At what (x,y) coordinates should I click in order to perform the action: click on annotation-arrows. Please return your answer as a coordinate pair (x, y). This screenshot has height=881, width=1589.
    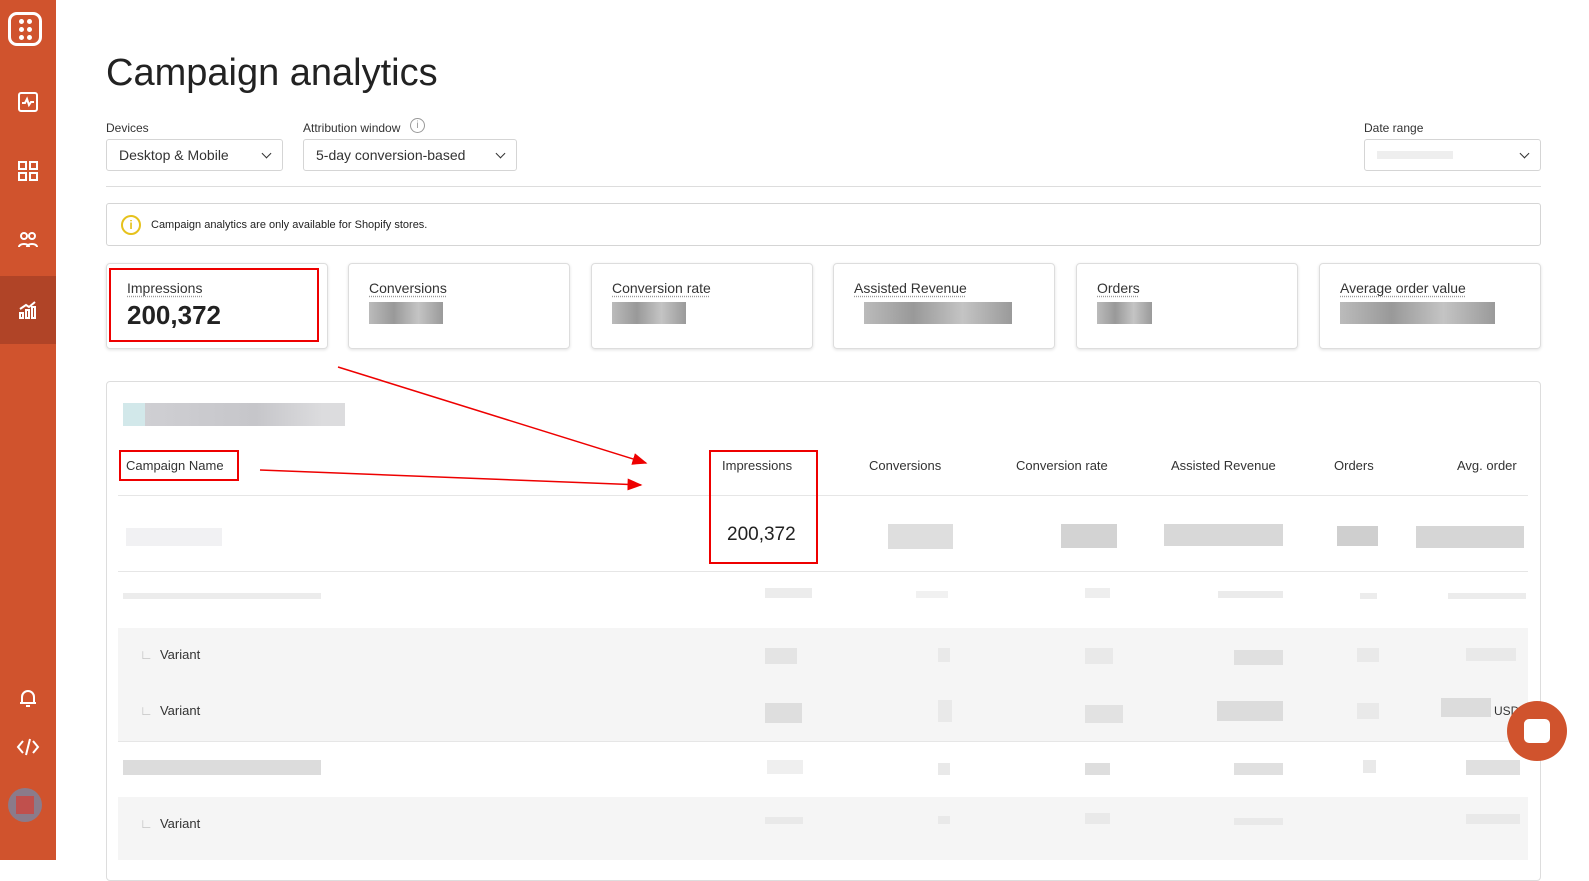
    Looking at the image, I should click on (453, 428).